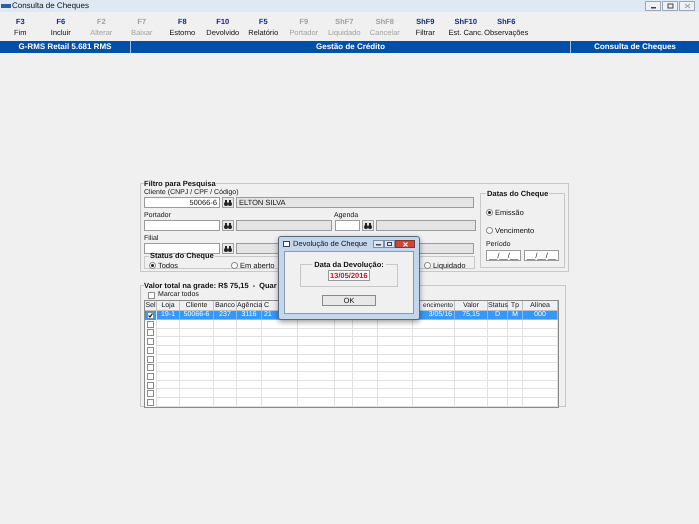 The height and width of the screenshot is (524, 699). I want to click on portador-field, so click(182, 226).